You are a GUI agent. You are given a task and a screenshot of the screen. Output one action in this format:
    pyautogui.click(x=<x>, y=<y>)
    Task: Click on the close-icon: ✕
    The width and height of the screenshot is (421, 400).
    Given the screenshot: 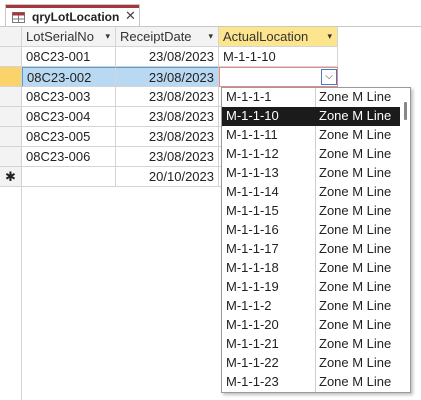 What is the action you would take?
    pyautogui.click(x=130, y=16)
    